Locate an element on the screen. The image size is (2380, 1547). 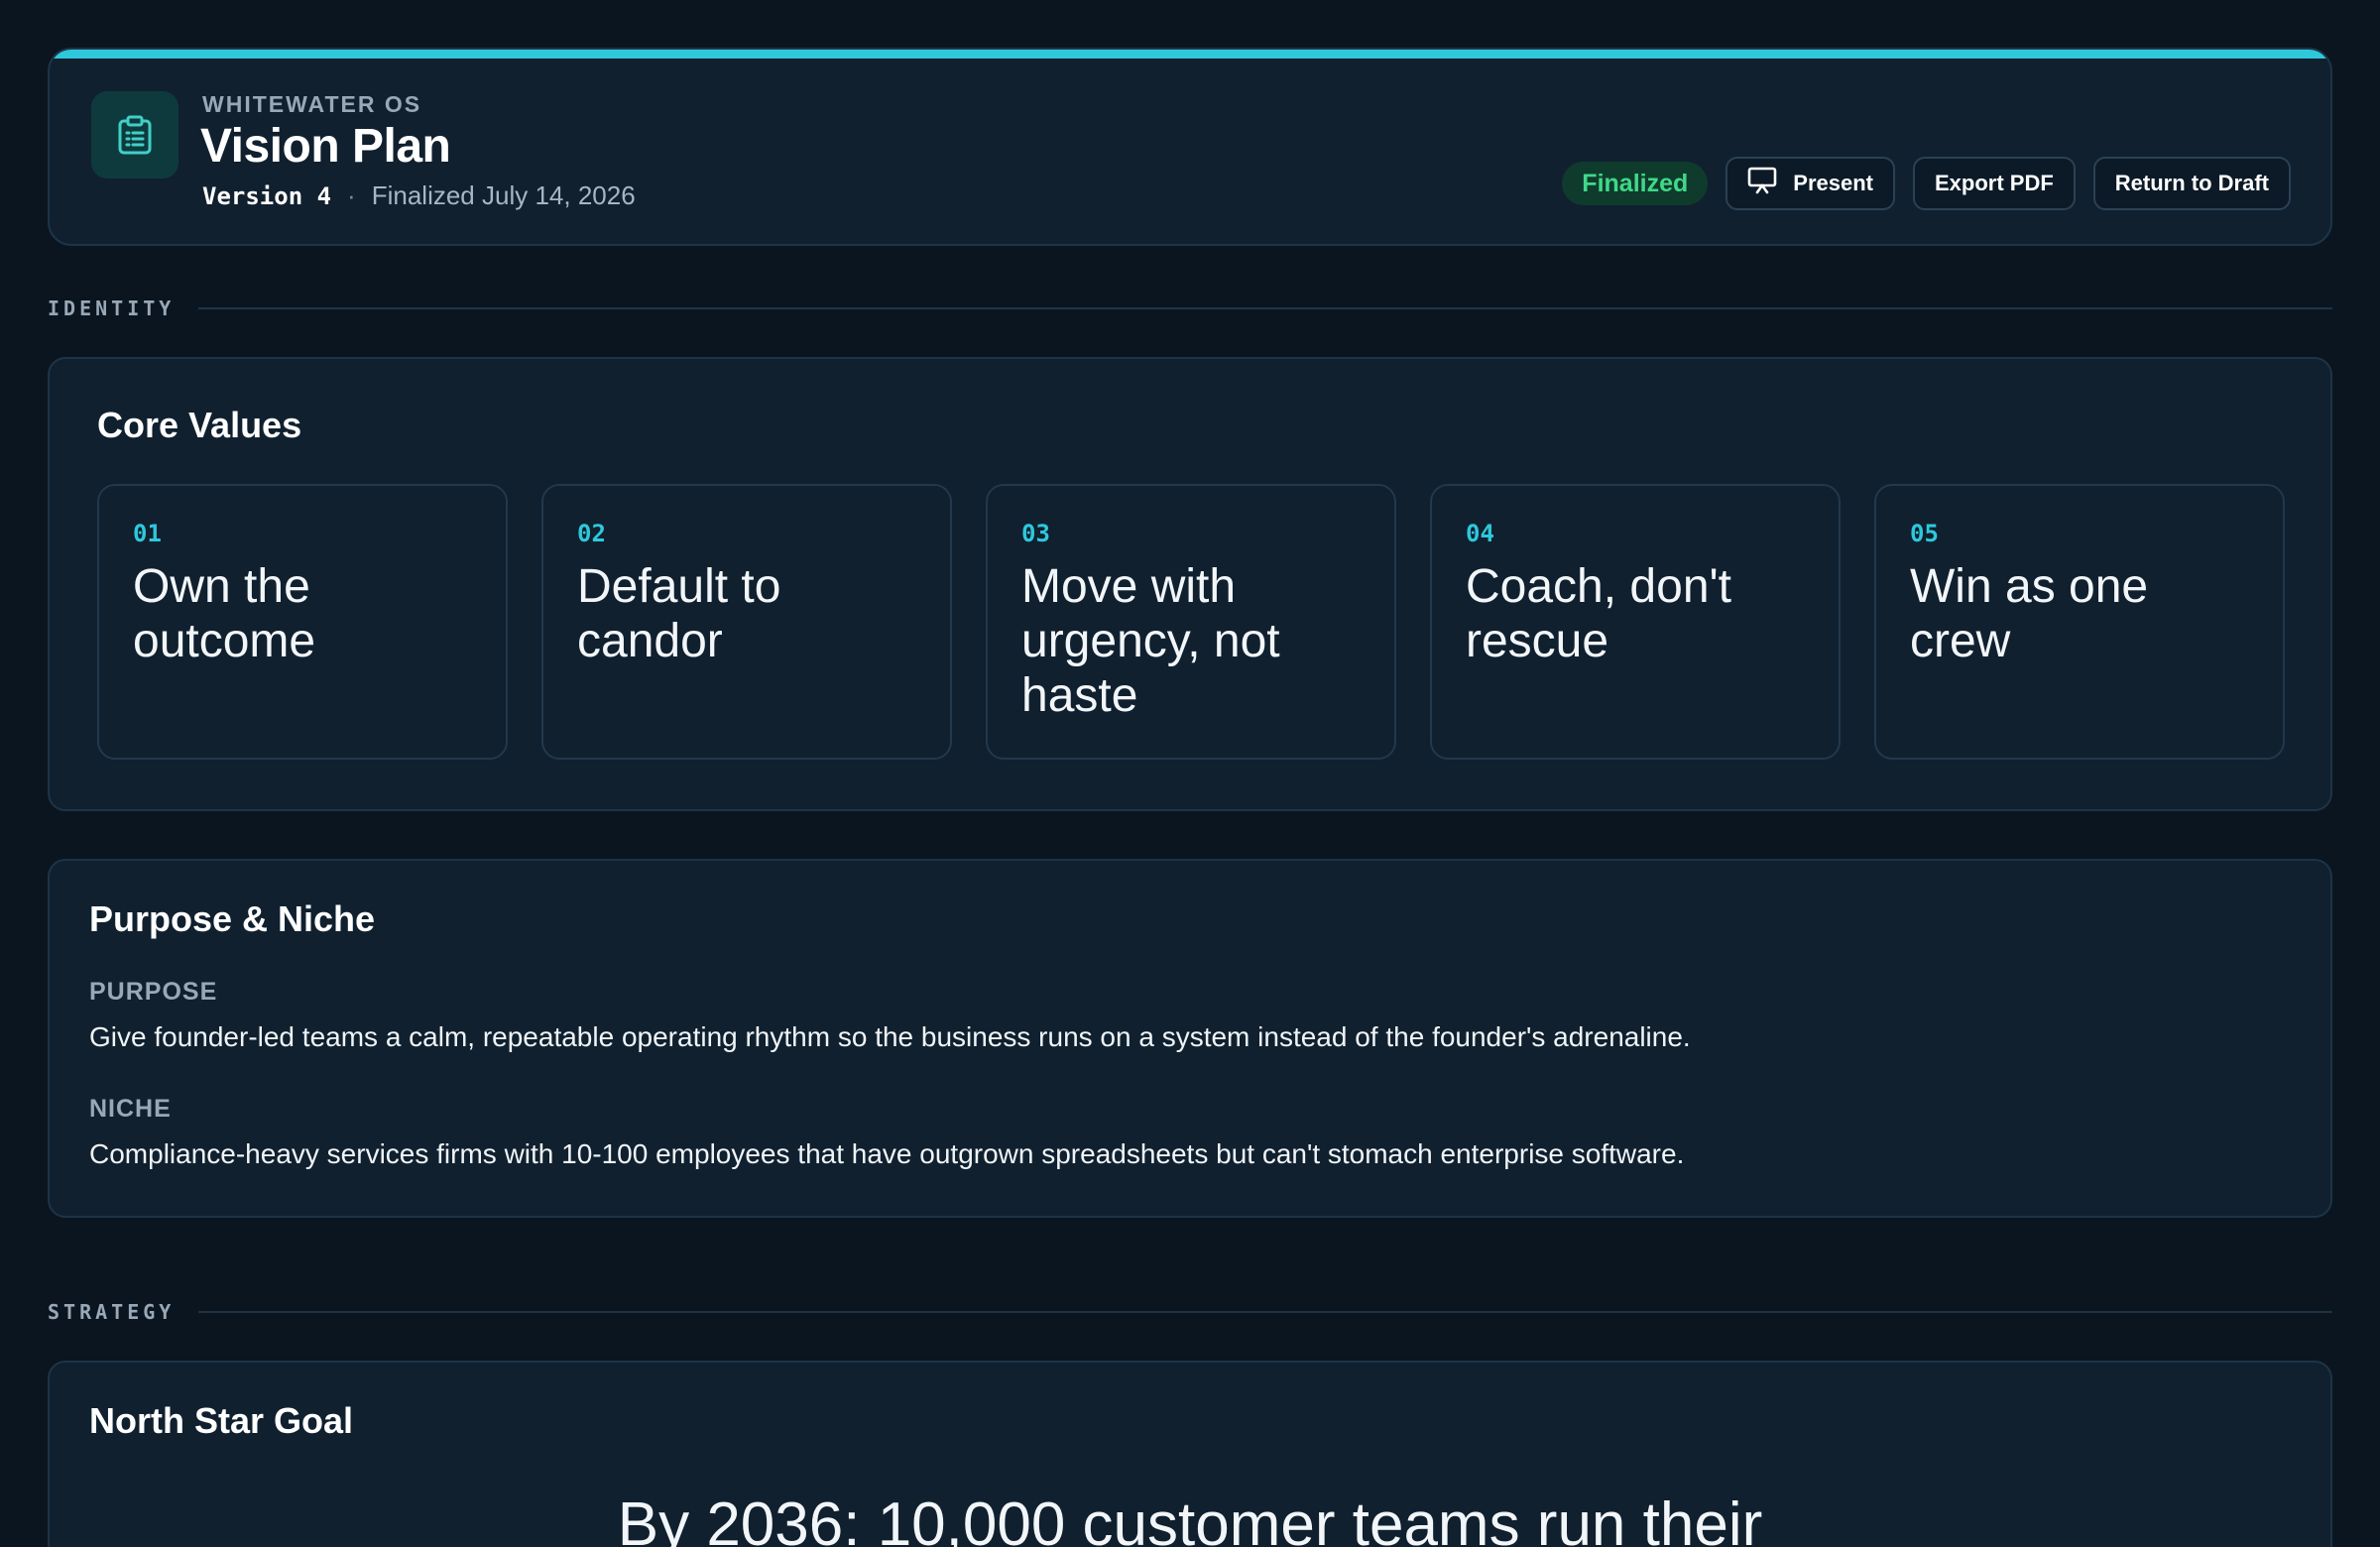
core-value-number: 04 is located at coordinates (1480, 533).